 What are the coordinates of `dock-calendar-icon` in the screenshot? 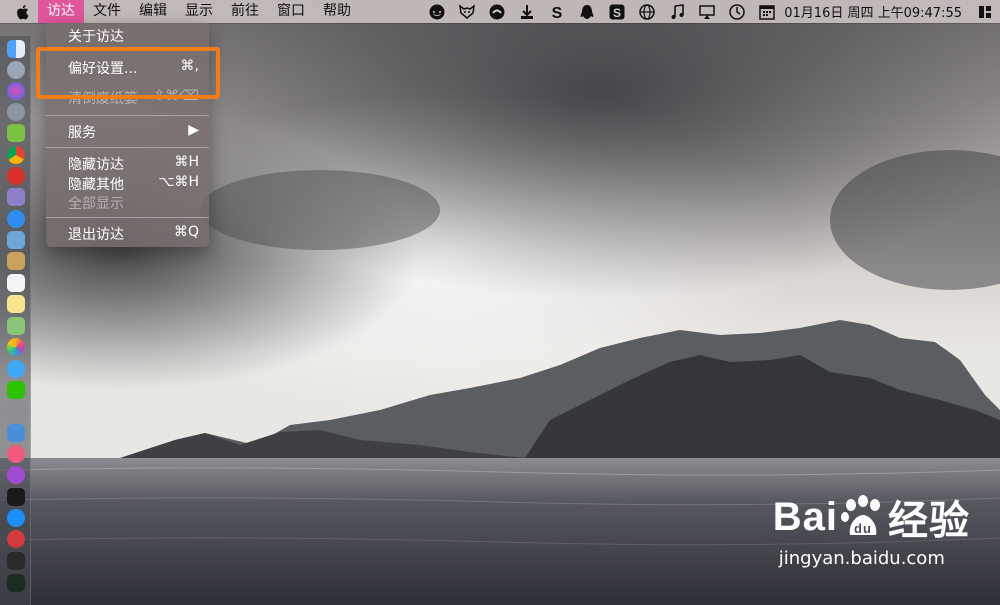 It's located at (16, 283).